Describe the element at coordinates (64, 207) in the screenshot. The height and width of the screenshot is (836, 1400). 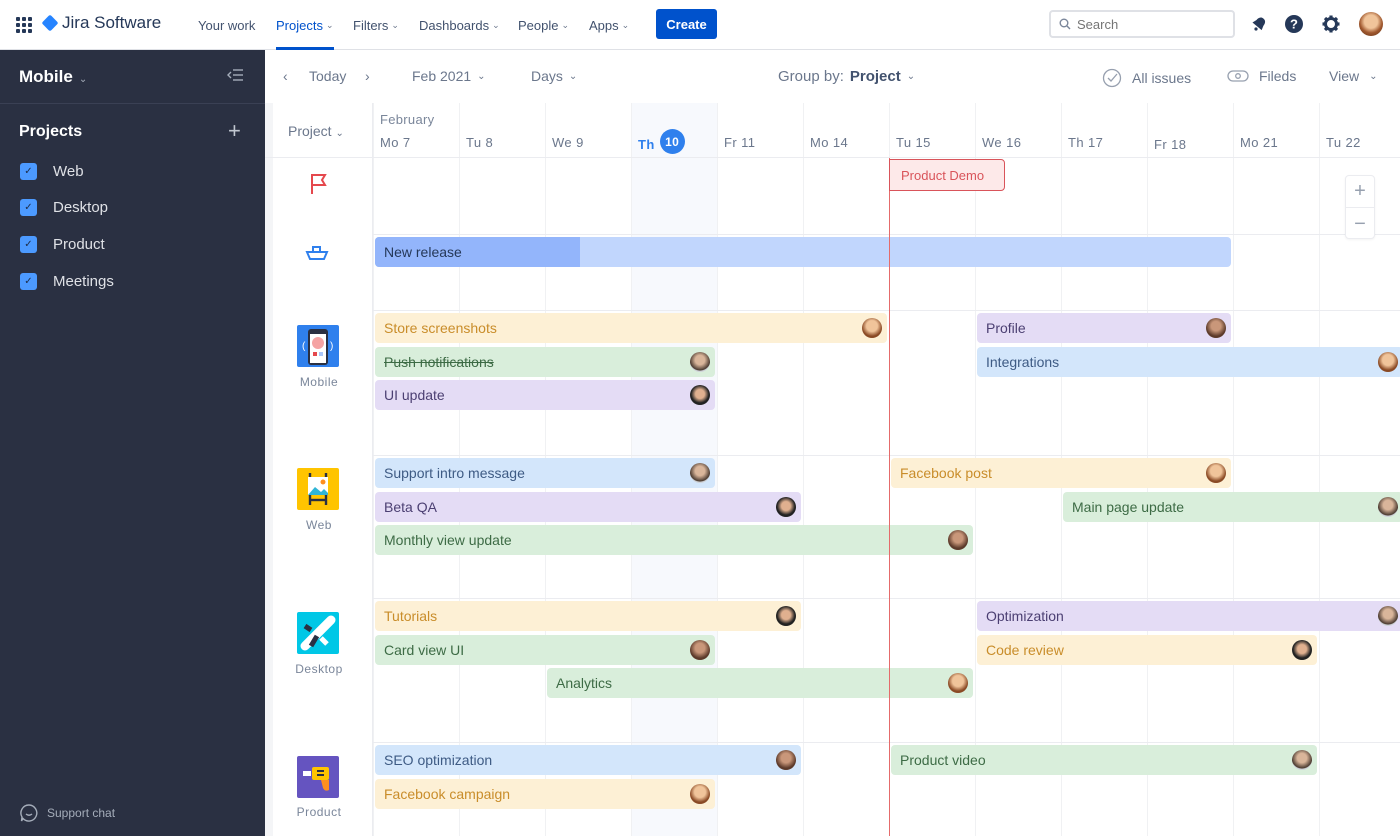
I see `sidebar-item-desktop: ✓ Desktop` at that location.